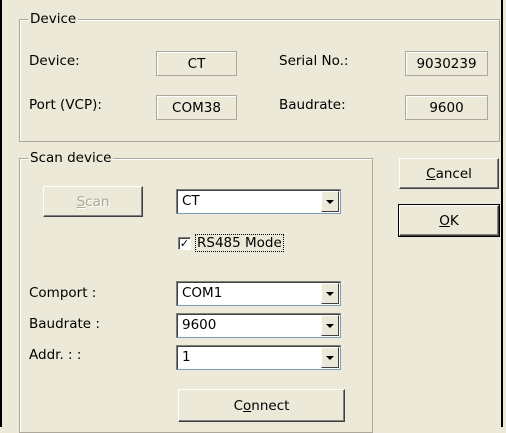 The width and height of the screenshot is (506, 433). What do you see at coordinates (63, 293) in the screenshot?
I see `comport-label: Comport :` at bounding box center [63, 293].